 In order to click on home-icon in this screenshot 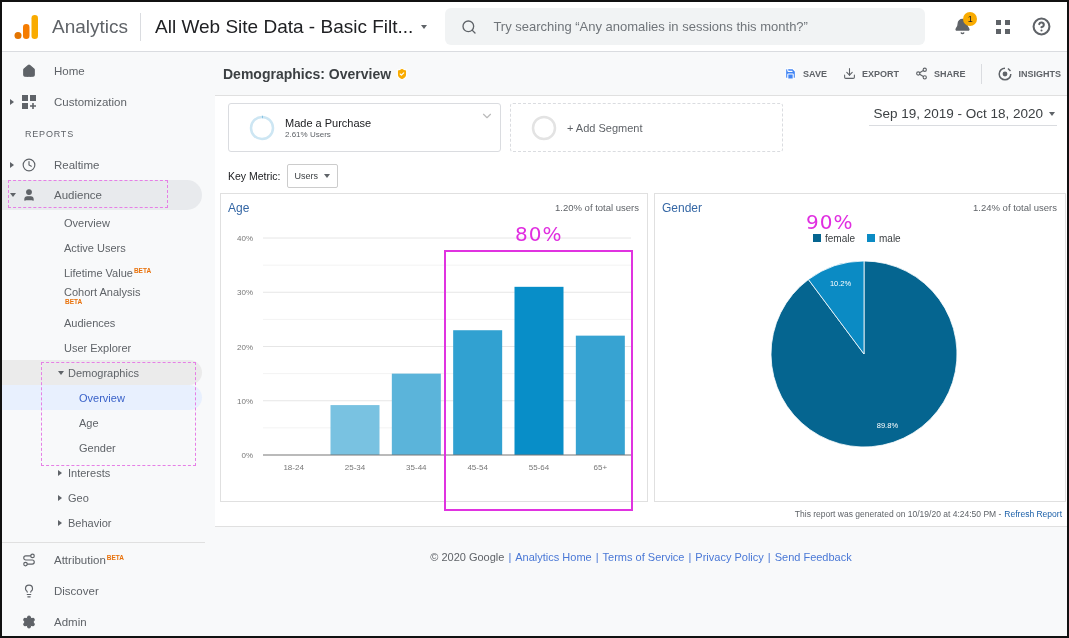, I will do `click(29, 70)`.